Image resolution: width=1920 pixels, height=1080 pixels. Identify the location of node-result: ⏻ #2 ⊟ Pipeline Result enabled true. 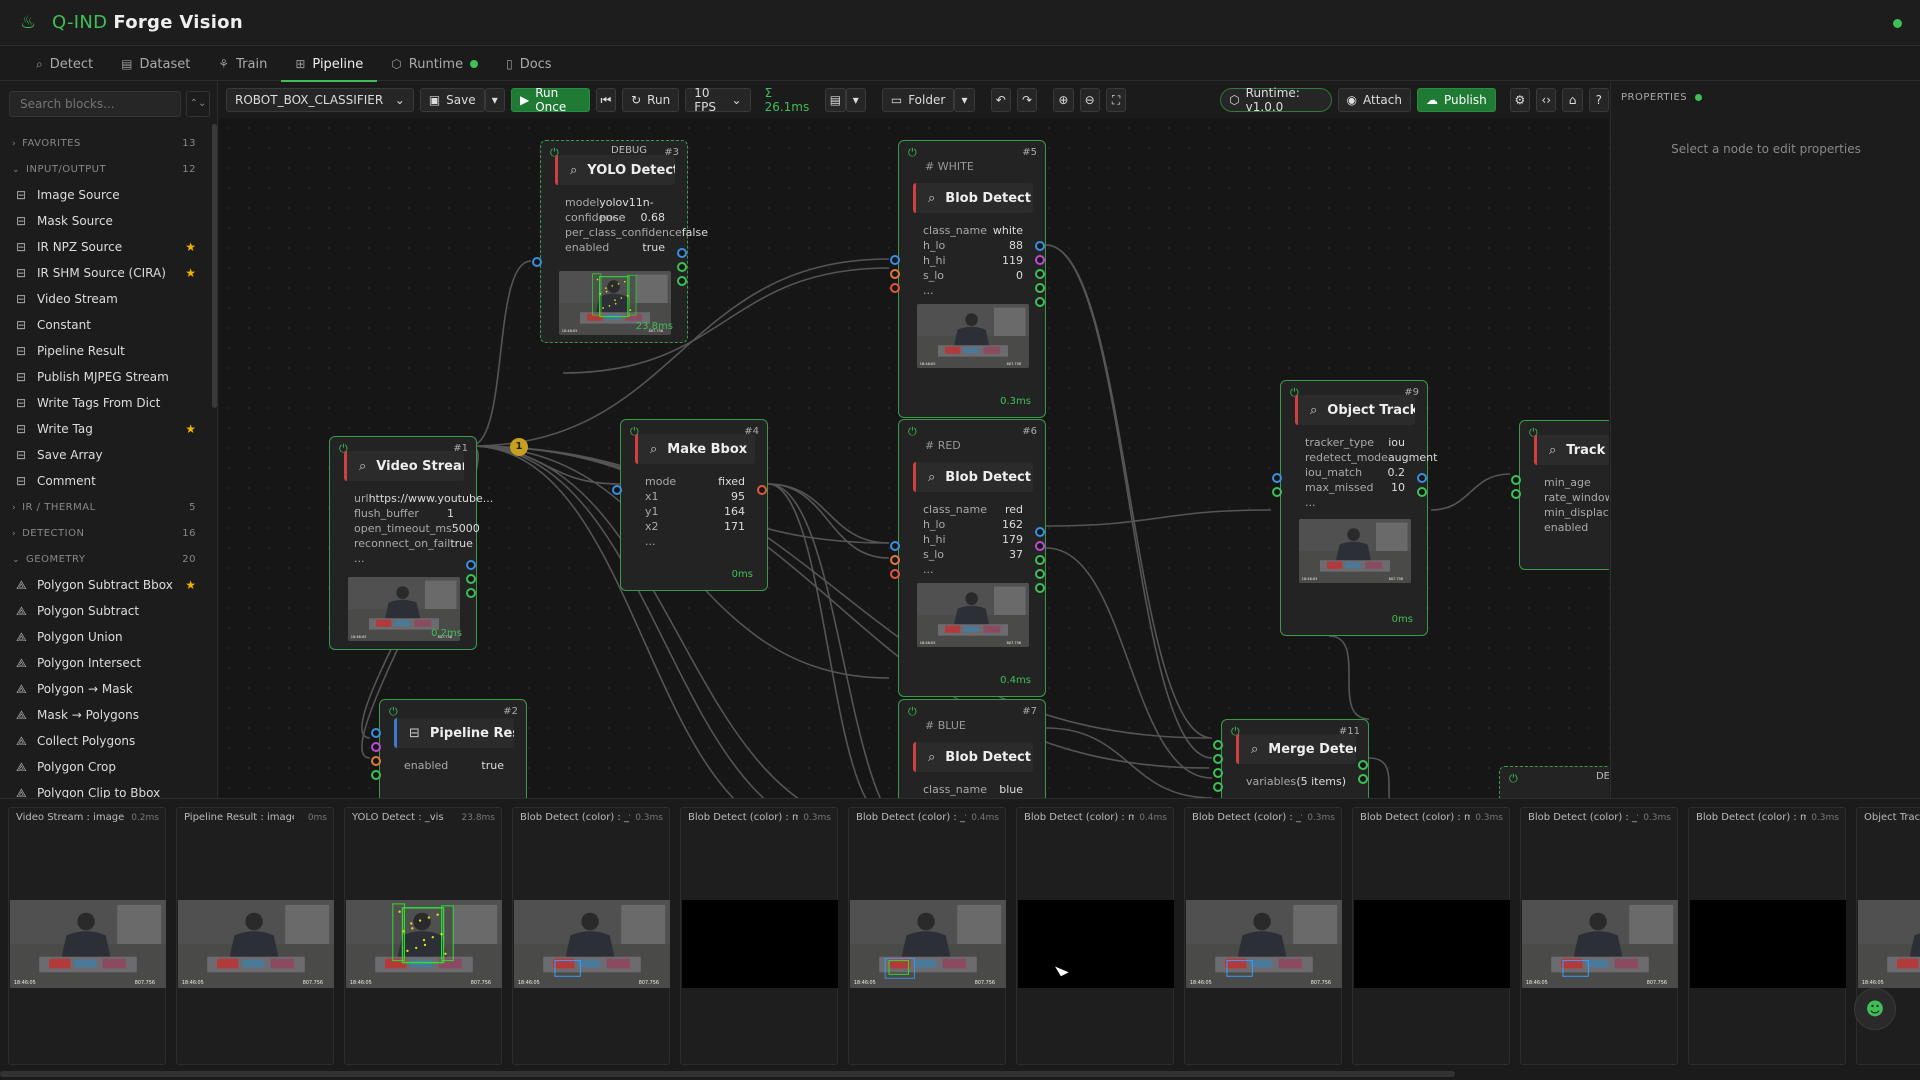
(449, 748).